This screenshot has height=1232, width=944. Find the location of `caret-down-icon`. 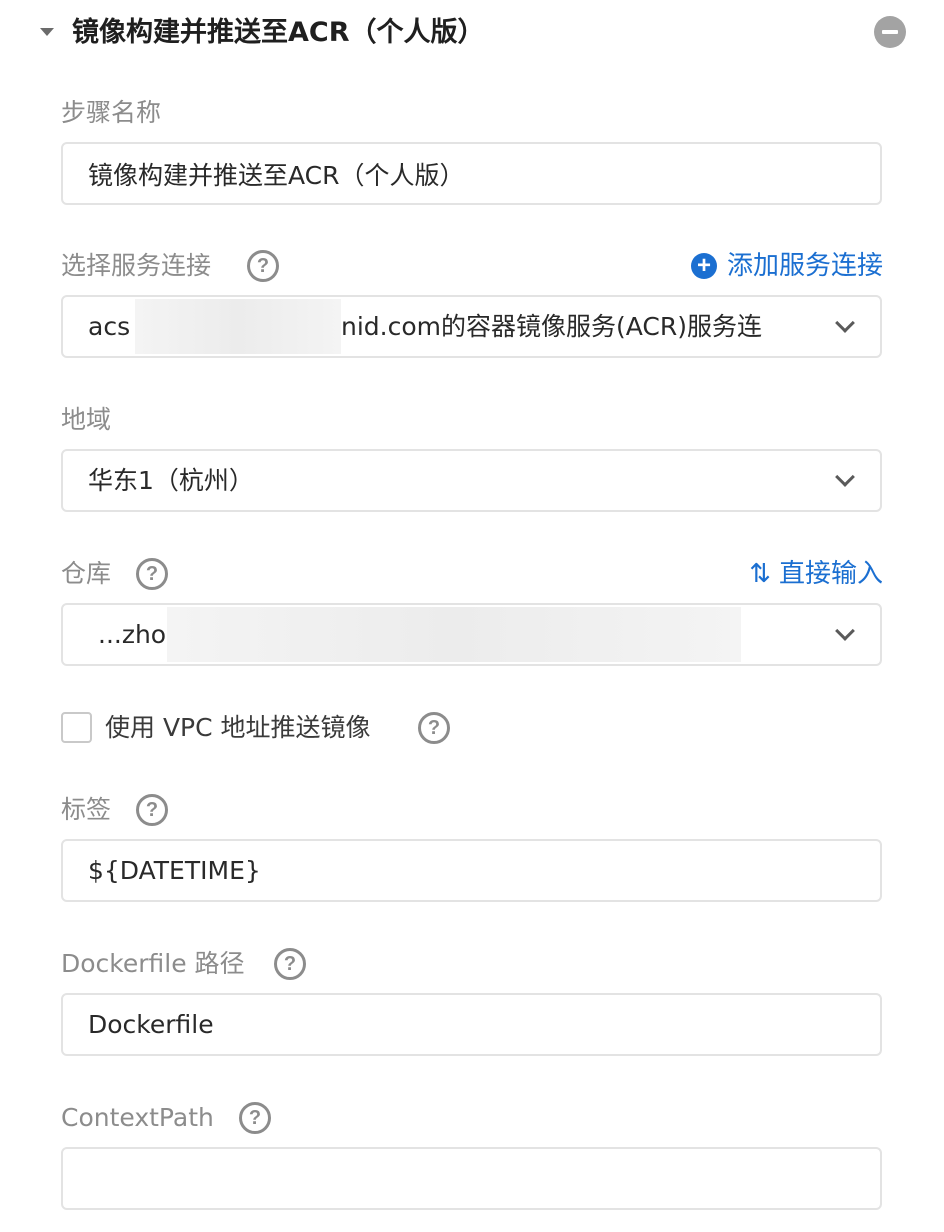

caret-down-icon is located at coordinates (47, 32).